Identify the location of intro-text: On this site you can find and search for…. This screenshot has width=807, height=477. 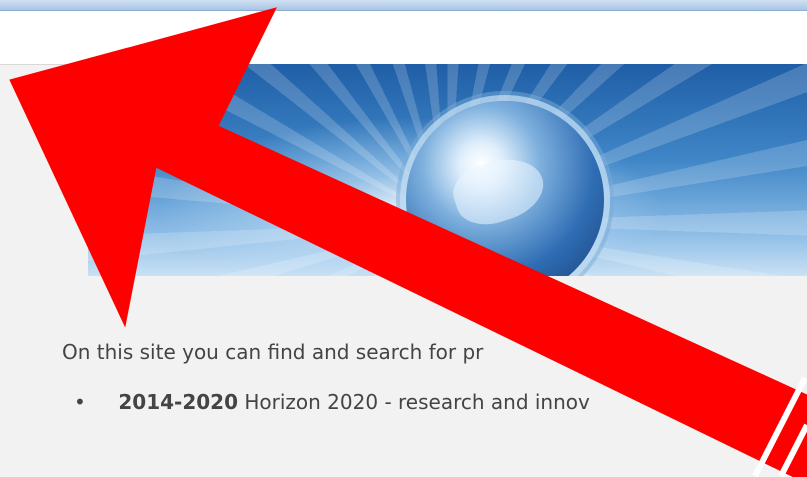
(273, 352).